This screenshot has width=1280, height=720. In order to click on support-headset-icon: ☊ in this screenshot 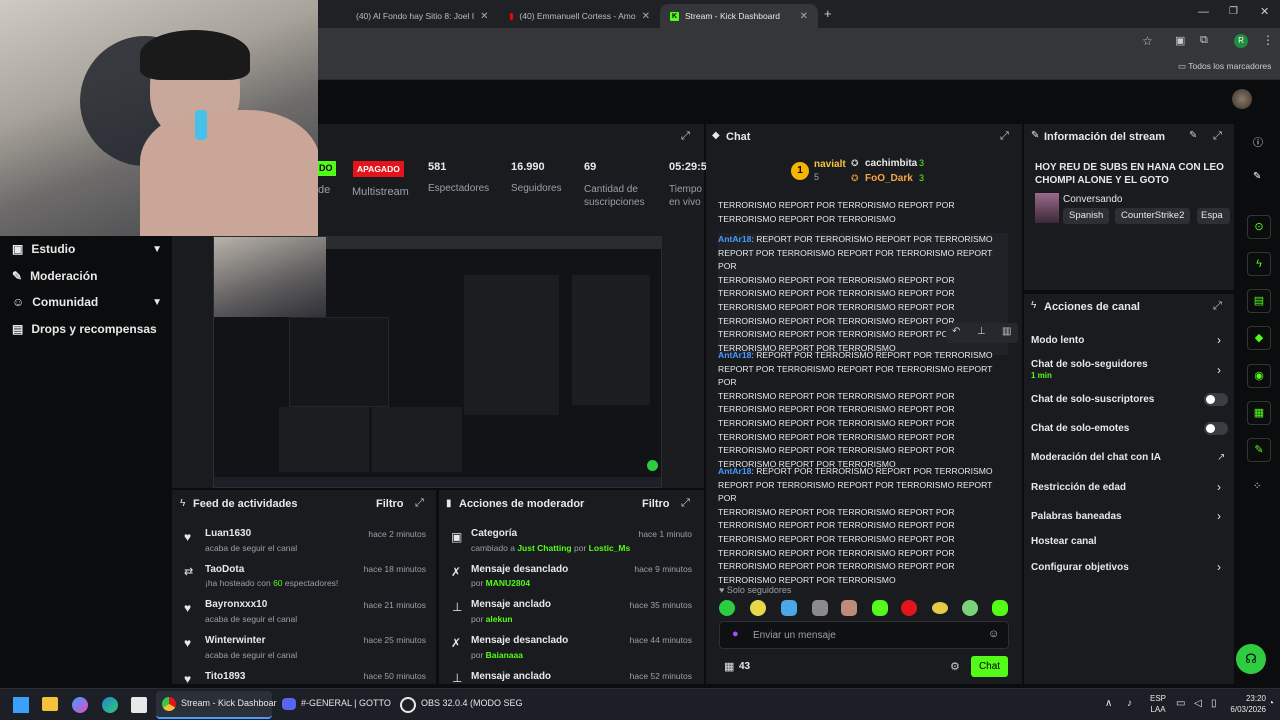, I will do `click(1251, 659)`.